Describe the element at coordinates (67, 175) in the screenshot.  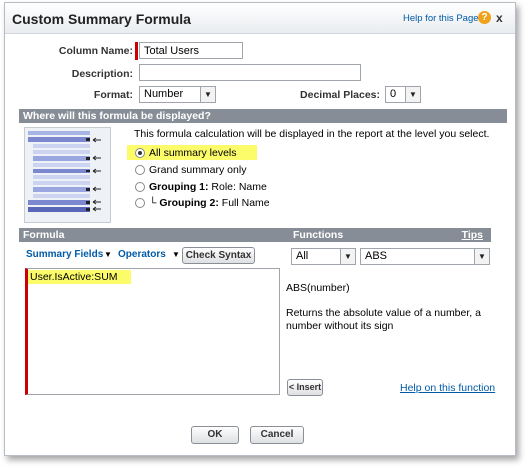
I see `summary-levels-illustration` at that location.